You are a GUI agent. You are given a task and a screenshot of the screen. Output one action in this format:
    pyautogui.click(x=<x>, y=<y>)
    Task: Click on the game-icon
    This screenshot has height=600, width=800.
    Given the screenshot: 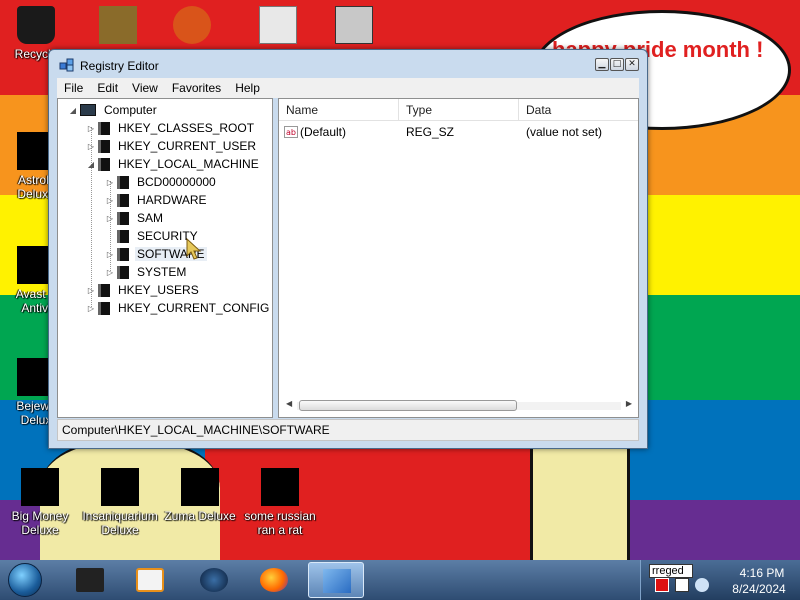 What is the action you would take?
    pyautogui.click(x=118, y=25)
    